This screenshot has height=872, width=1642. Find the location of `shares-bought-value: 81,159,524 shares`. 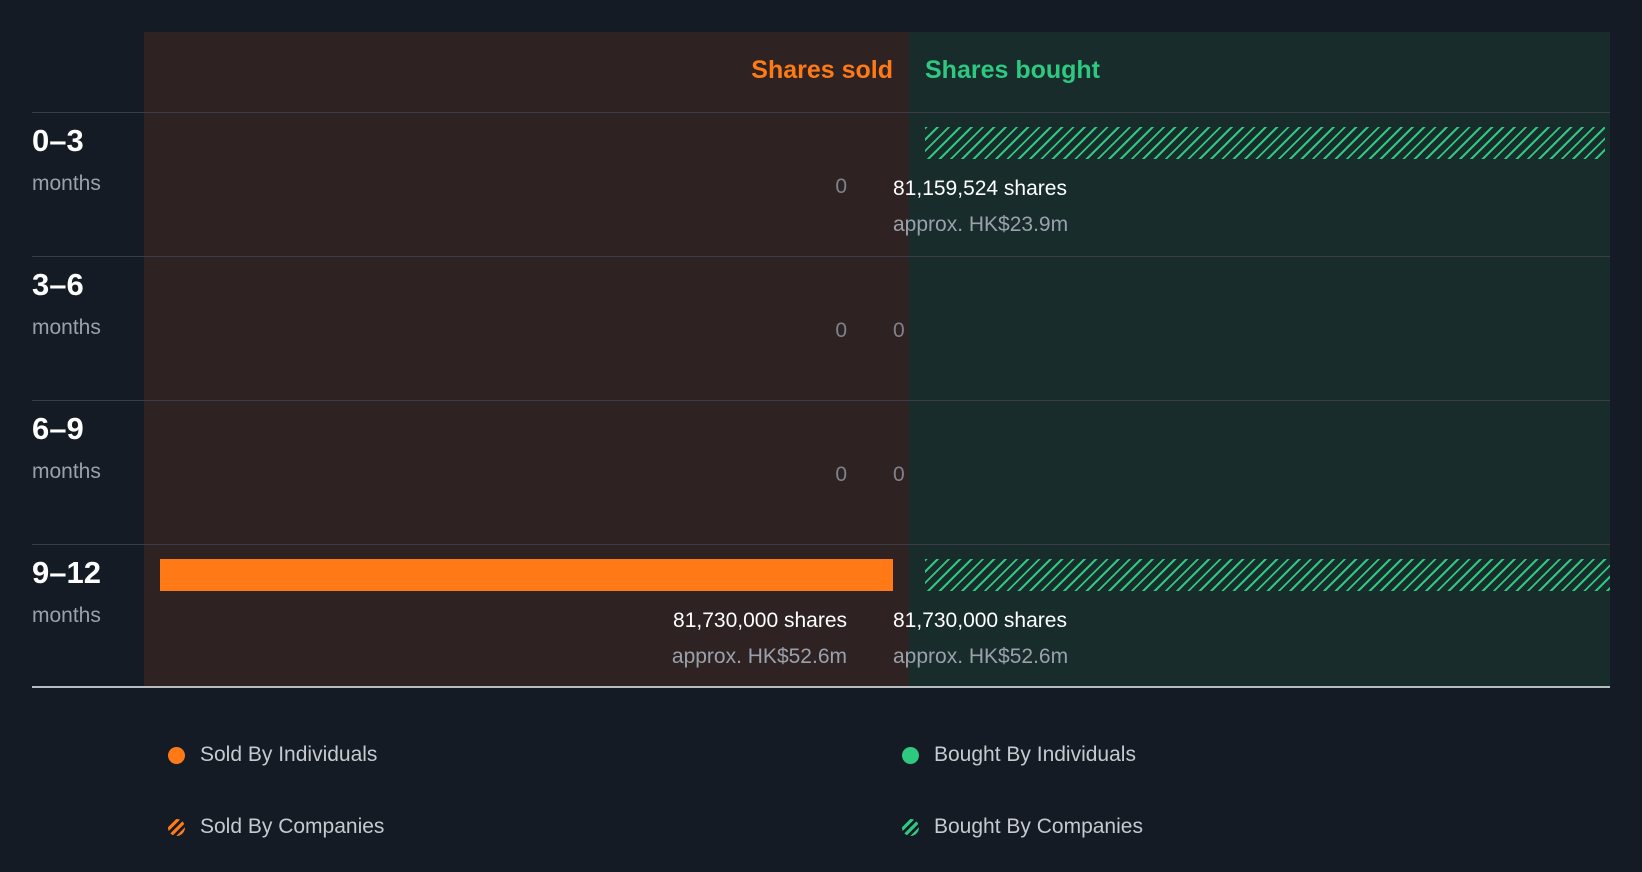

shares-bought-value: 81,159,524 shares is located at coordinates (980, 188).